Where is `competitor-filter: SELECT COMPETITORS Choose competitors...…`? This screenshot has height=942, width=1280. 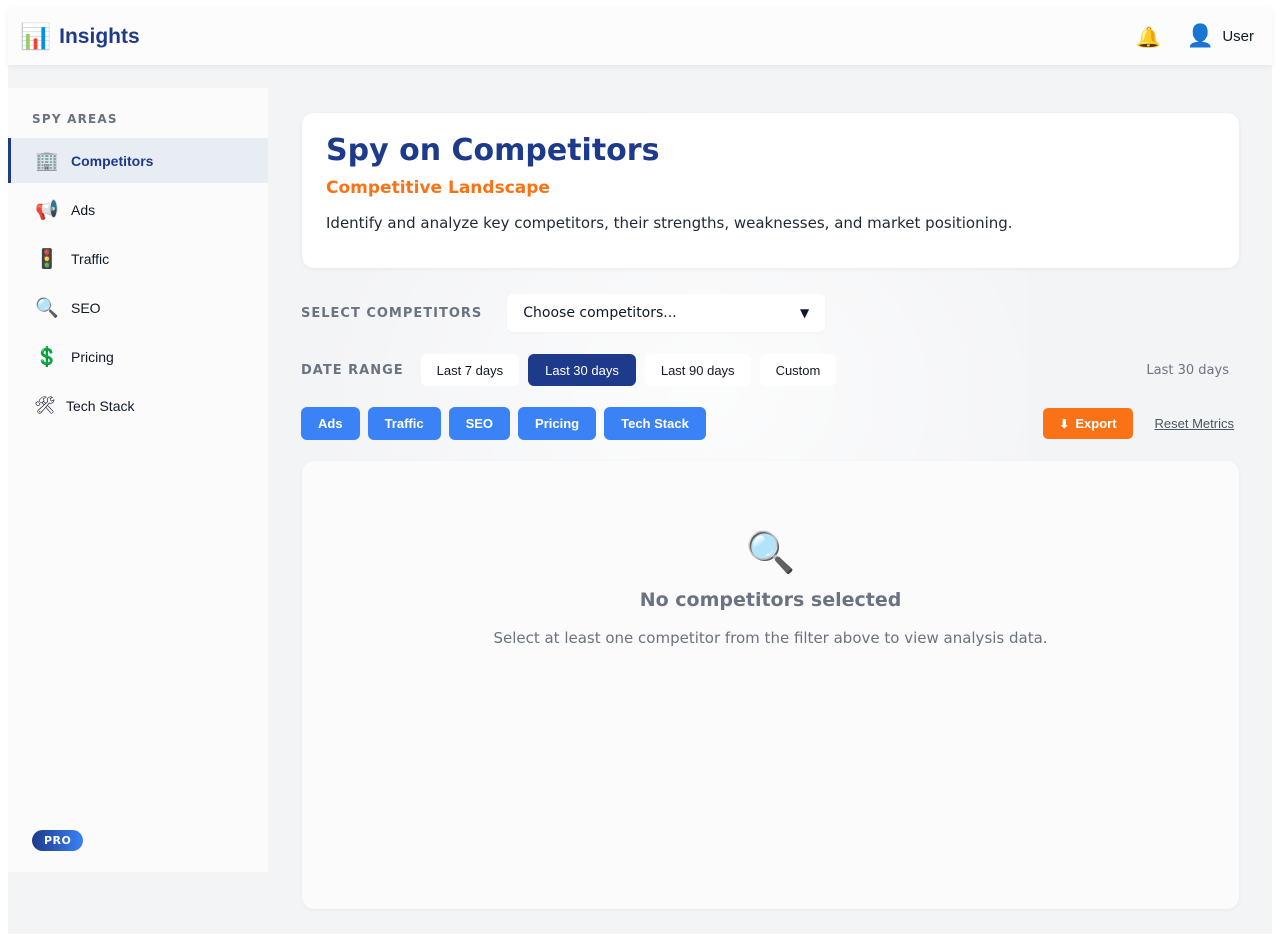
competitor-filter: SELECT COMPETITORS Choose competitors...… is located at coordinates (563, 313).